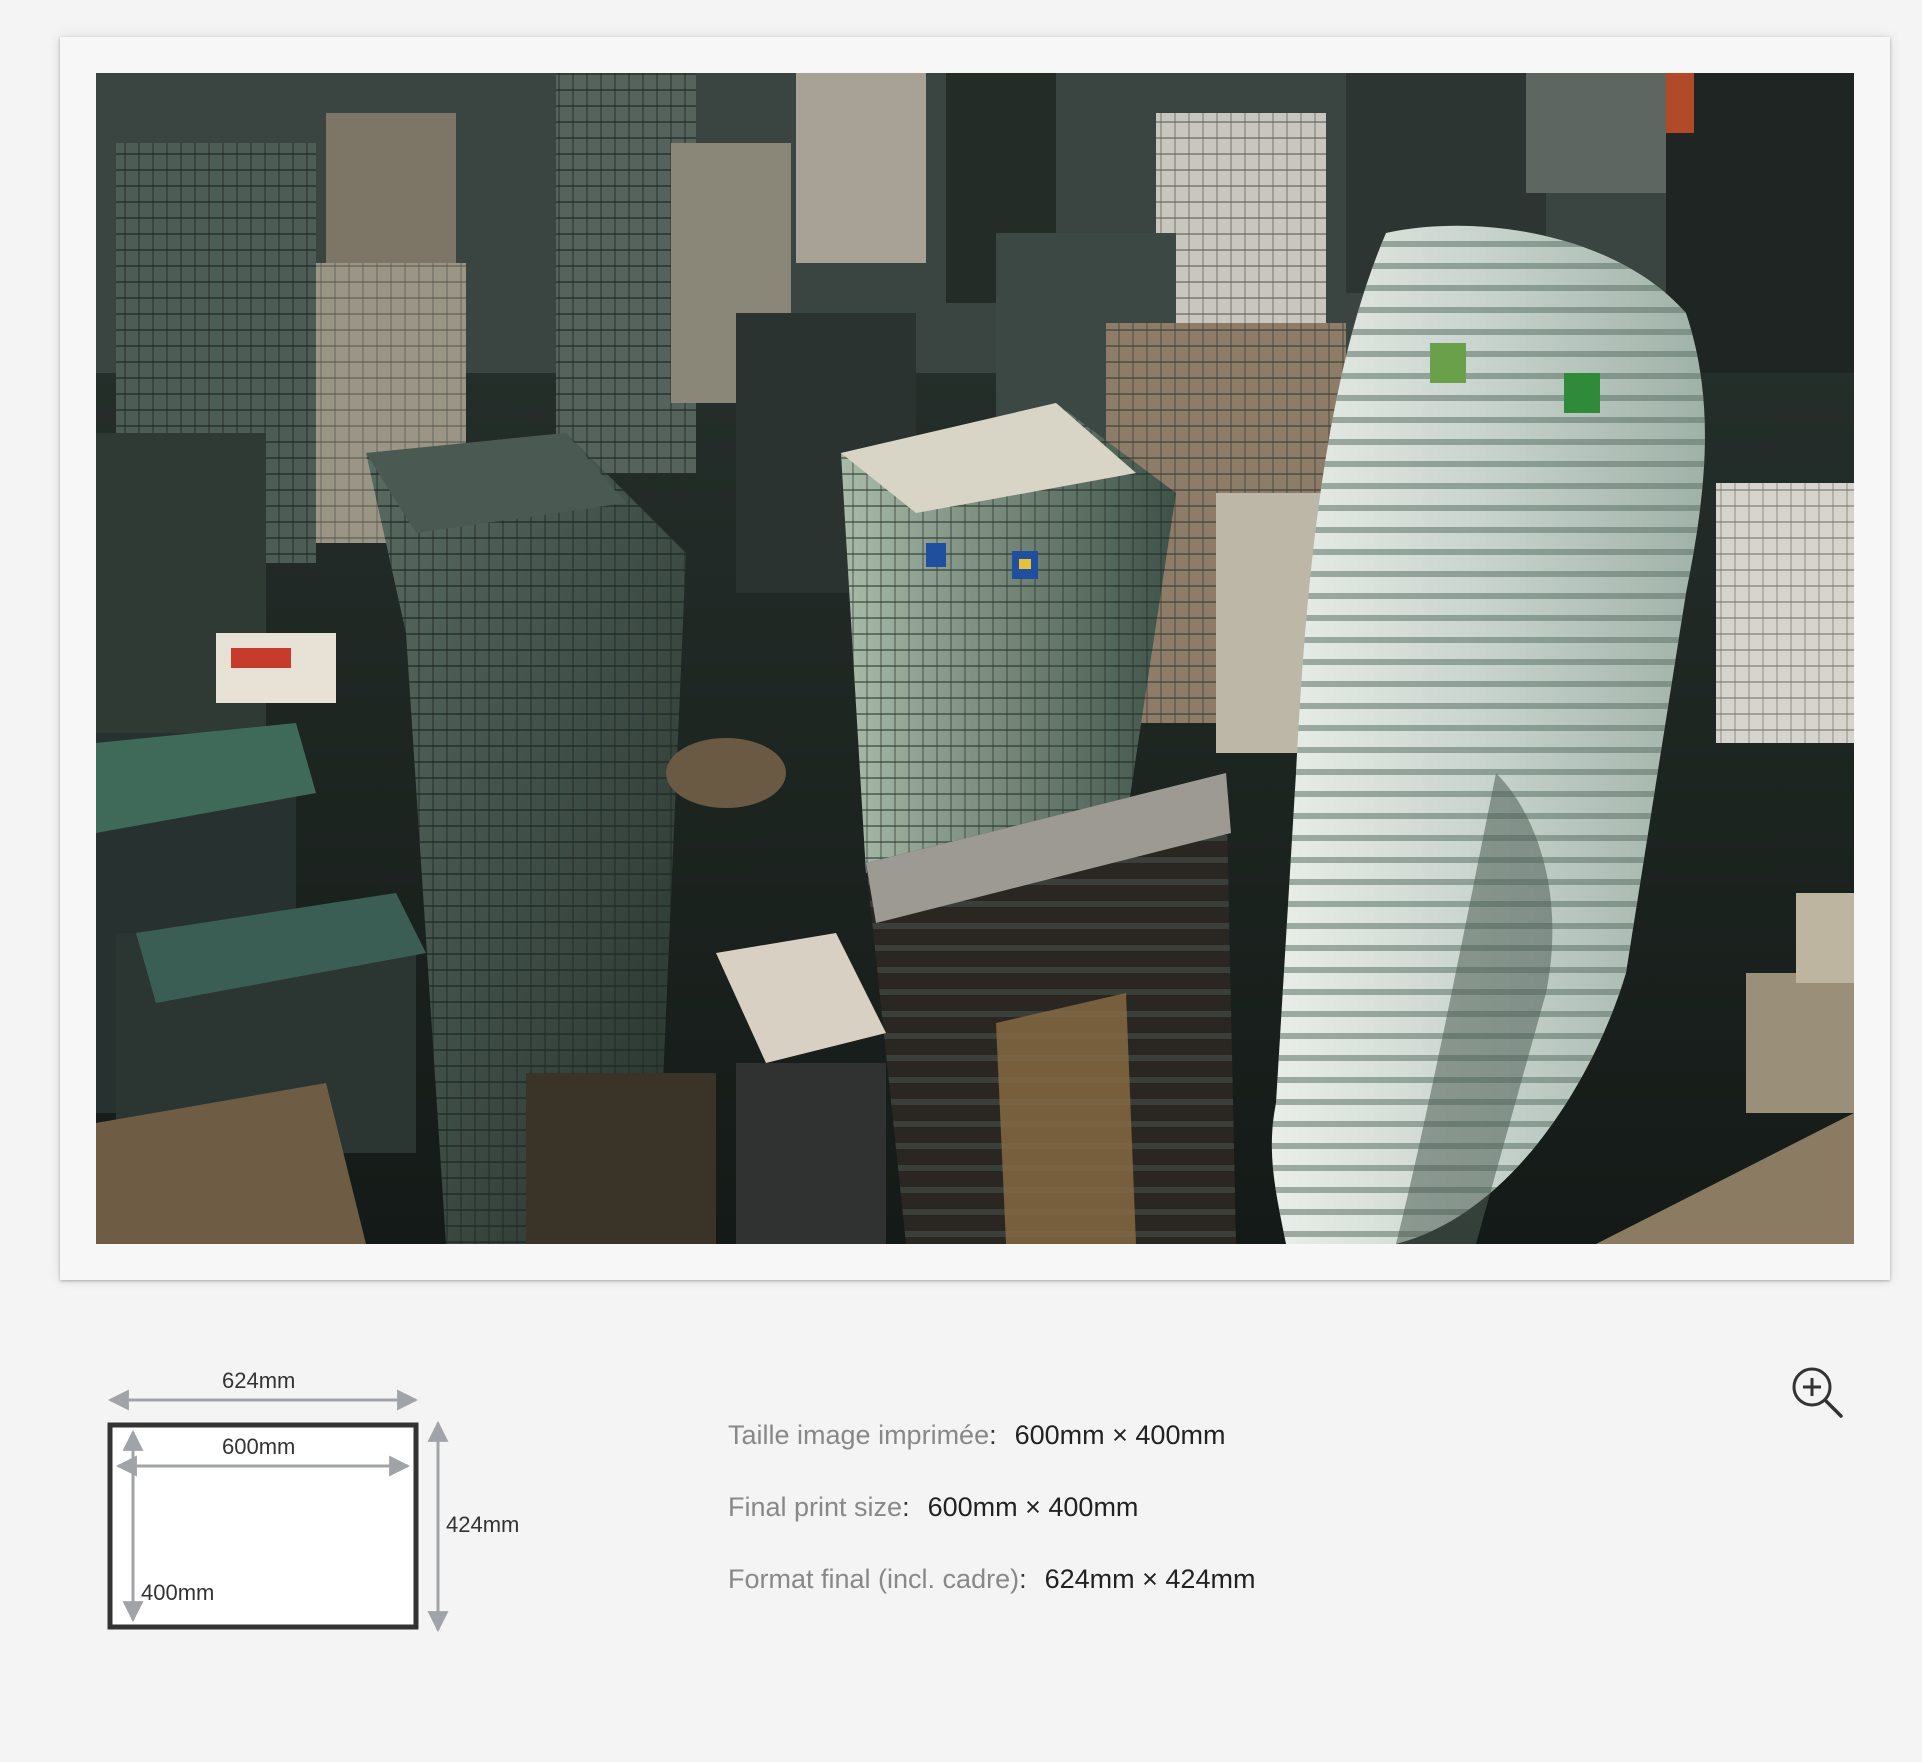  I want to click on inner-width-label: 600mm, so click(259, 1446).